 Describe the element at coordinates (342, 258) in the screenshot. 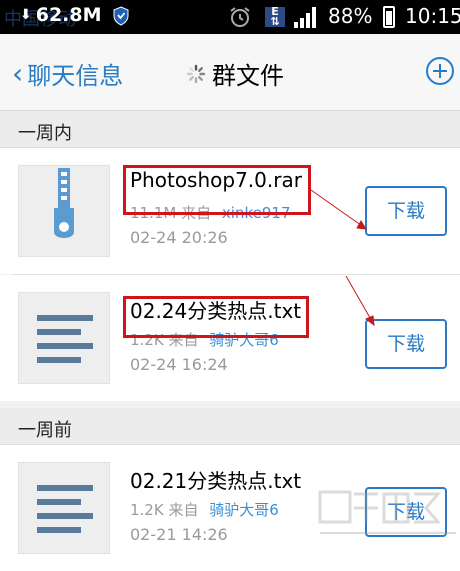

I see `annotation-arrows` at that location.